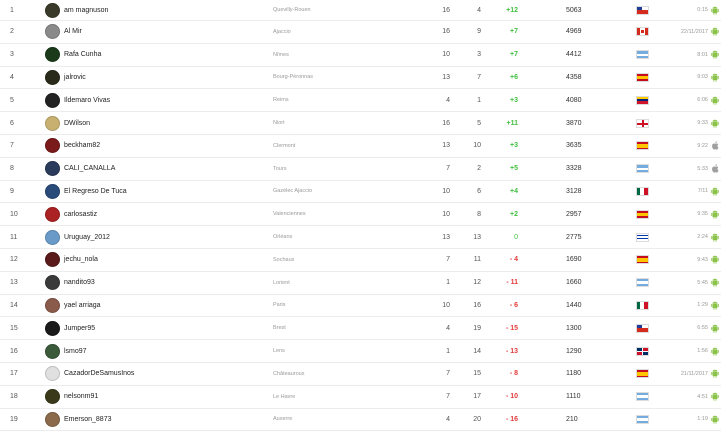  Describe the element at coordinates (479, 10) in the screenshot. I see `second-count: 4` at that location.